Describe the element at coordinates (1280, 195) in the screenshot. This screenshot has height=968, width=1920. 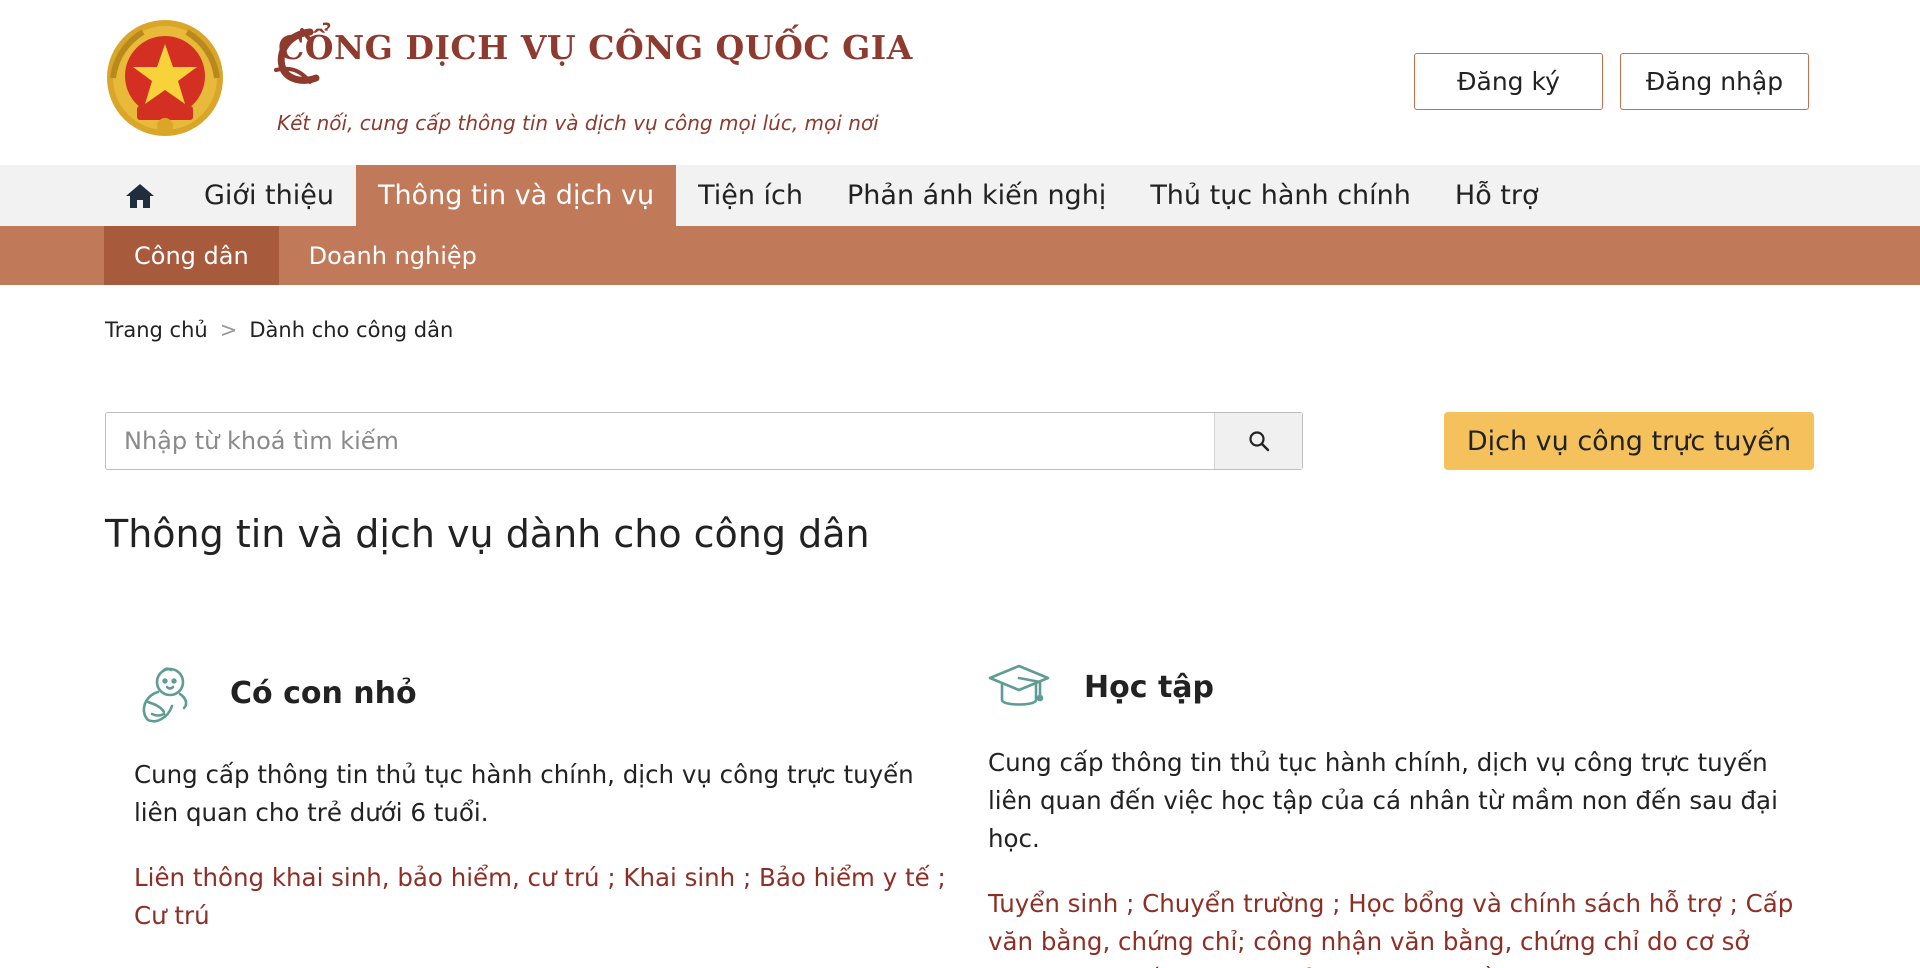
I see `nav-item-thu-tuc-hanh-chinh: Thủ tục hành chính` at that location.